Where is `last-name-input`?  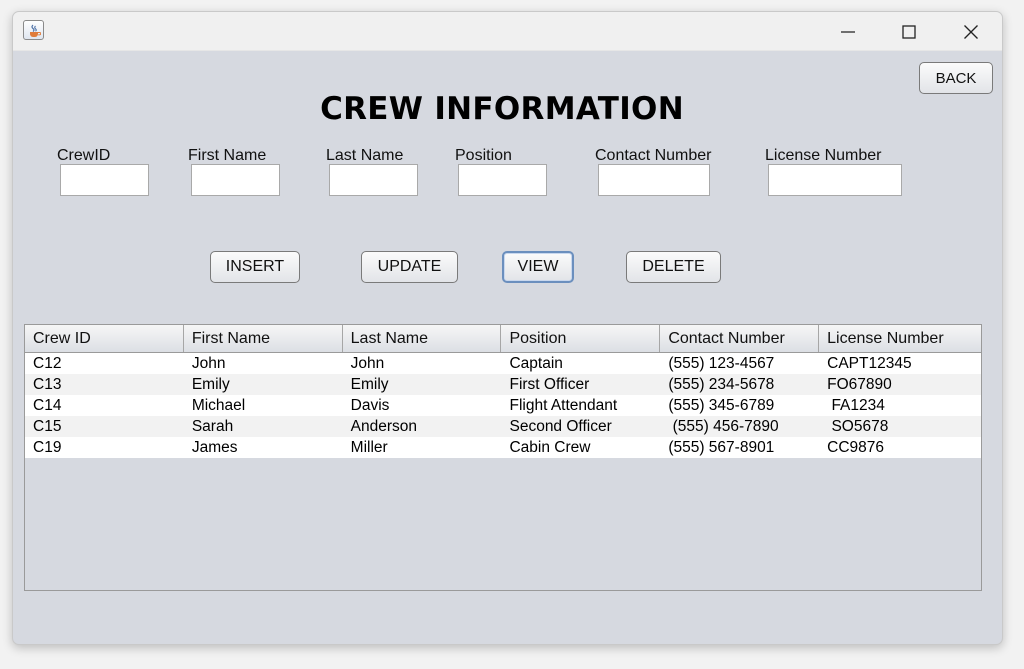 last-name-input is located at coordinates (373, 180).